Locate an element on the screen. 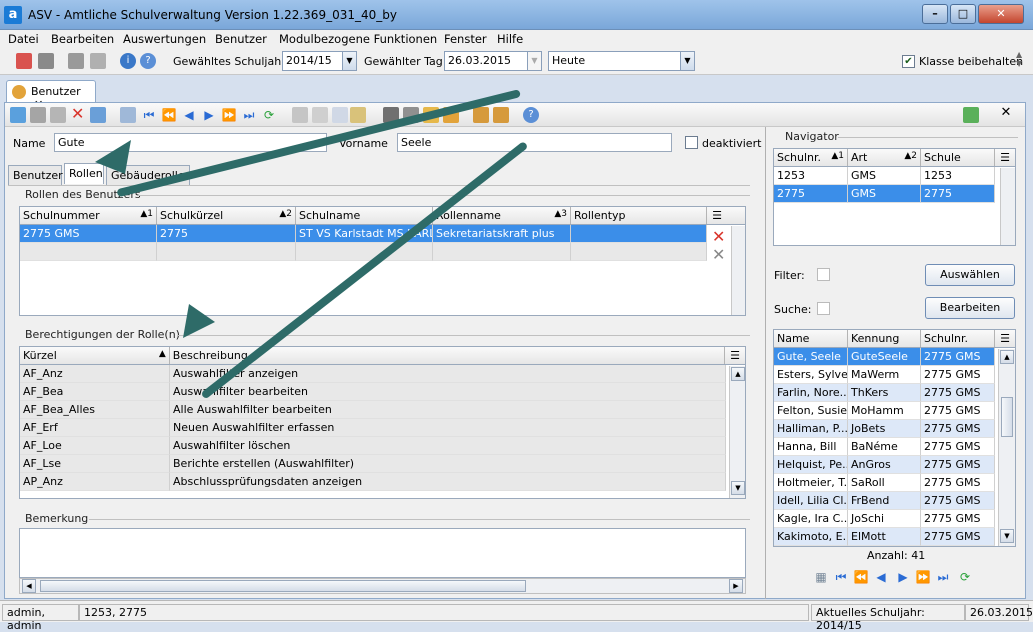 The height and width of the screenshot is (632, 1033). table-row: AP_Anz Abschlussprüfungsdaten anzeigen is located at coordinates (382, 482).